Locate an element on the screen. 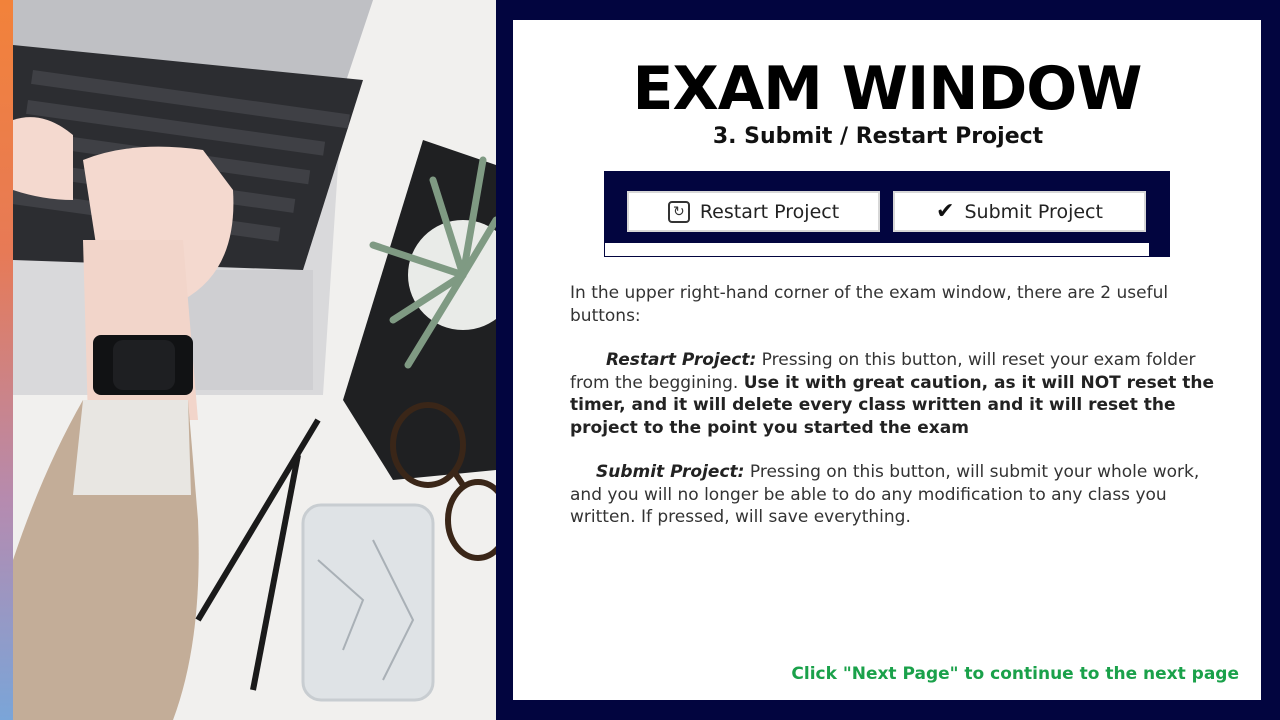  submit-project-label: Submit Project is located at coordinates (1033, 211).